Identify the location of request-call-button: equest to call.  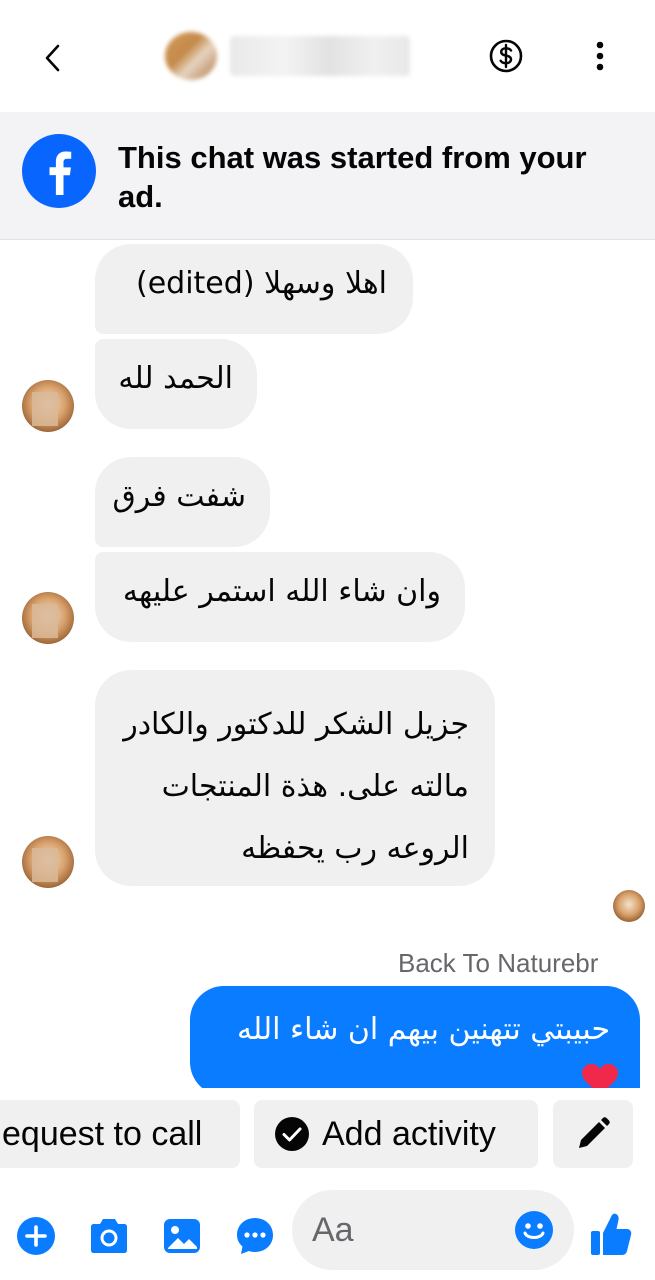
(120, 1134).